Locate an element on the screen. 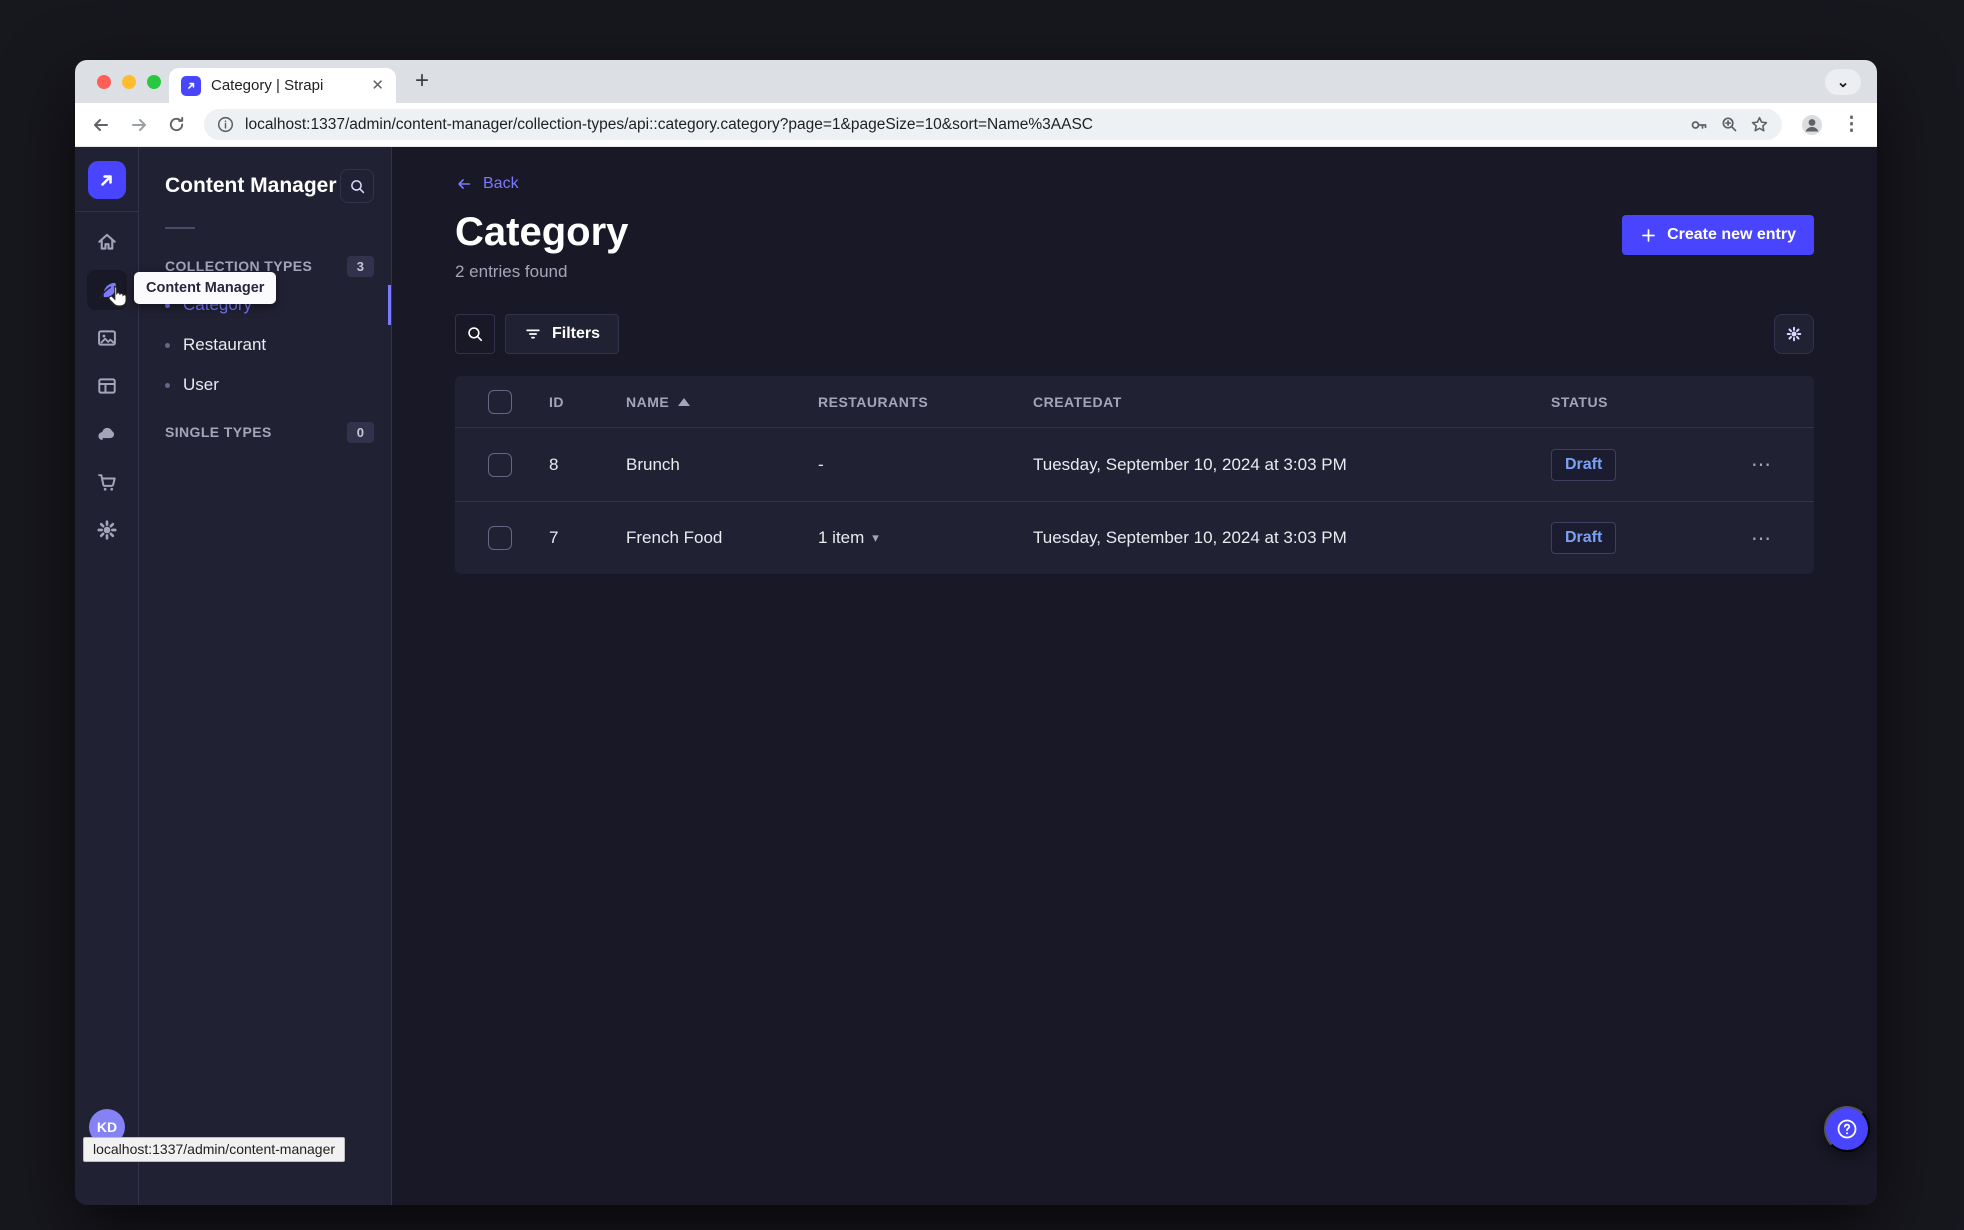 Image resolution: width=1964 pixels, height=1230 pixels. site-info-icon is located at coordinates (225, 124).